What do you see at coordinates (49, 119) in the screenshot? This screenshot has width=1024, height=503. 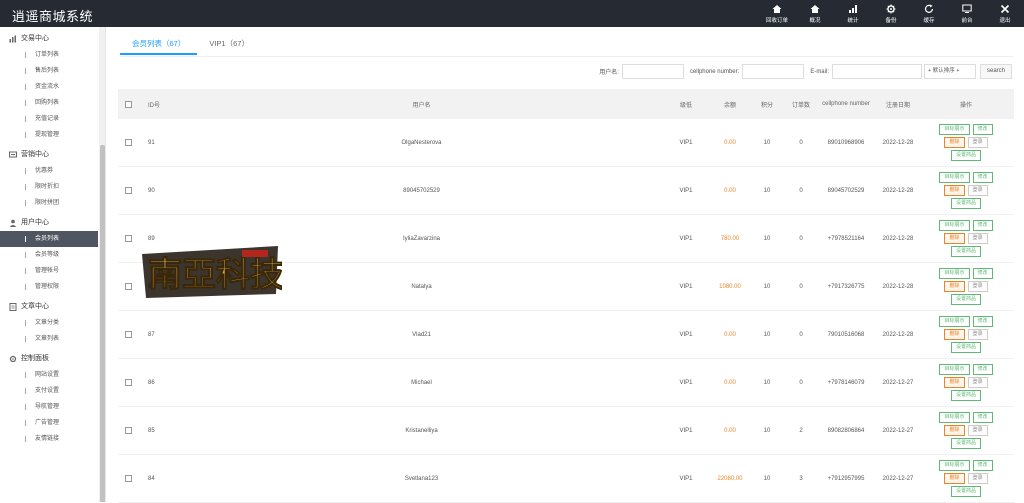 I see `sidebar-item: 充值记录` at bounding box center [49, 119].